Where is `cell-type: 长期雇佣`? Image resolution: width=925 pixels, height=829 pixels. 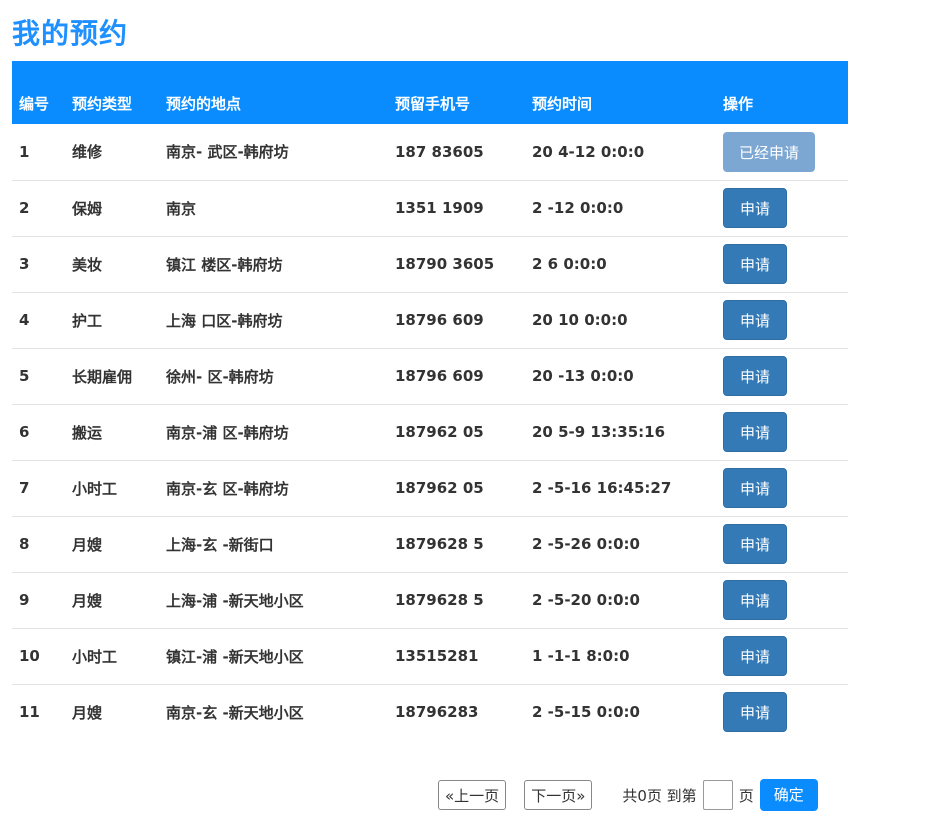 cell-type: 长期雇佣 is located at coordinates (102, 376).